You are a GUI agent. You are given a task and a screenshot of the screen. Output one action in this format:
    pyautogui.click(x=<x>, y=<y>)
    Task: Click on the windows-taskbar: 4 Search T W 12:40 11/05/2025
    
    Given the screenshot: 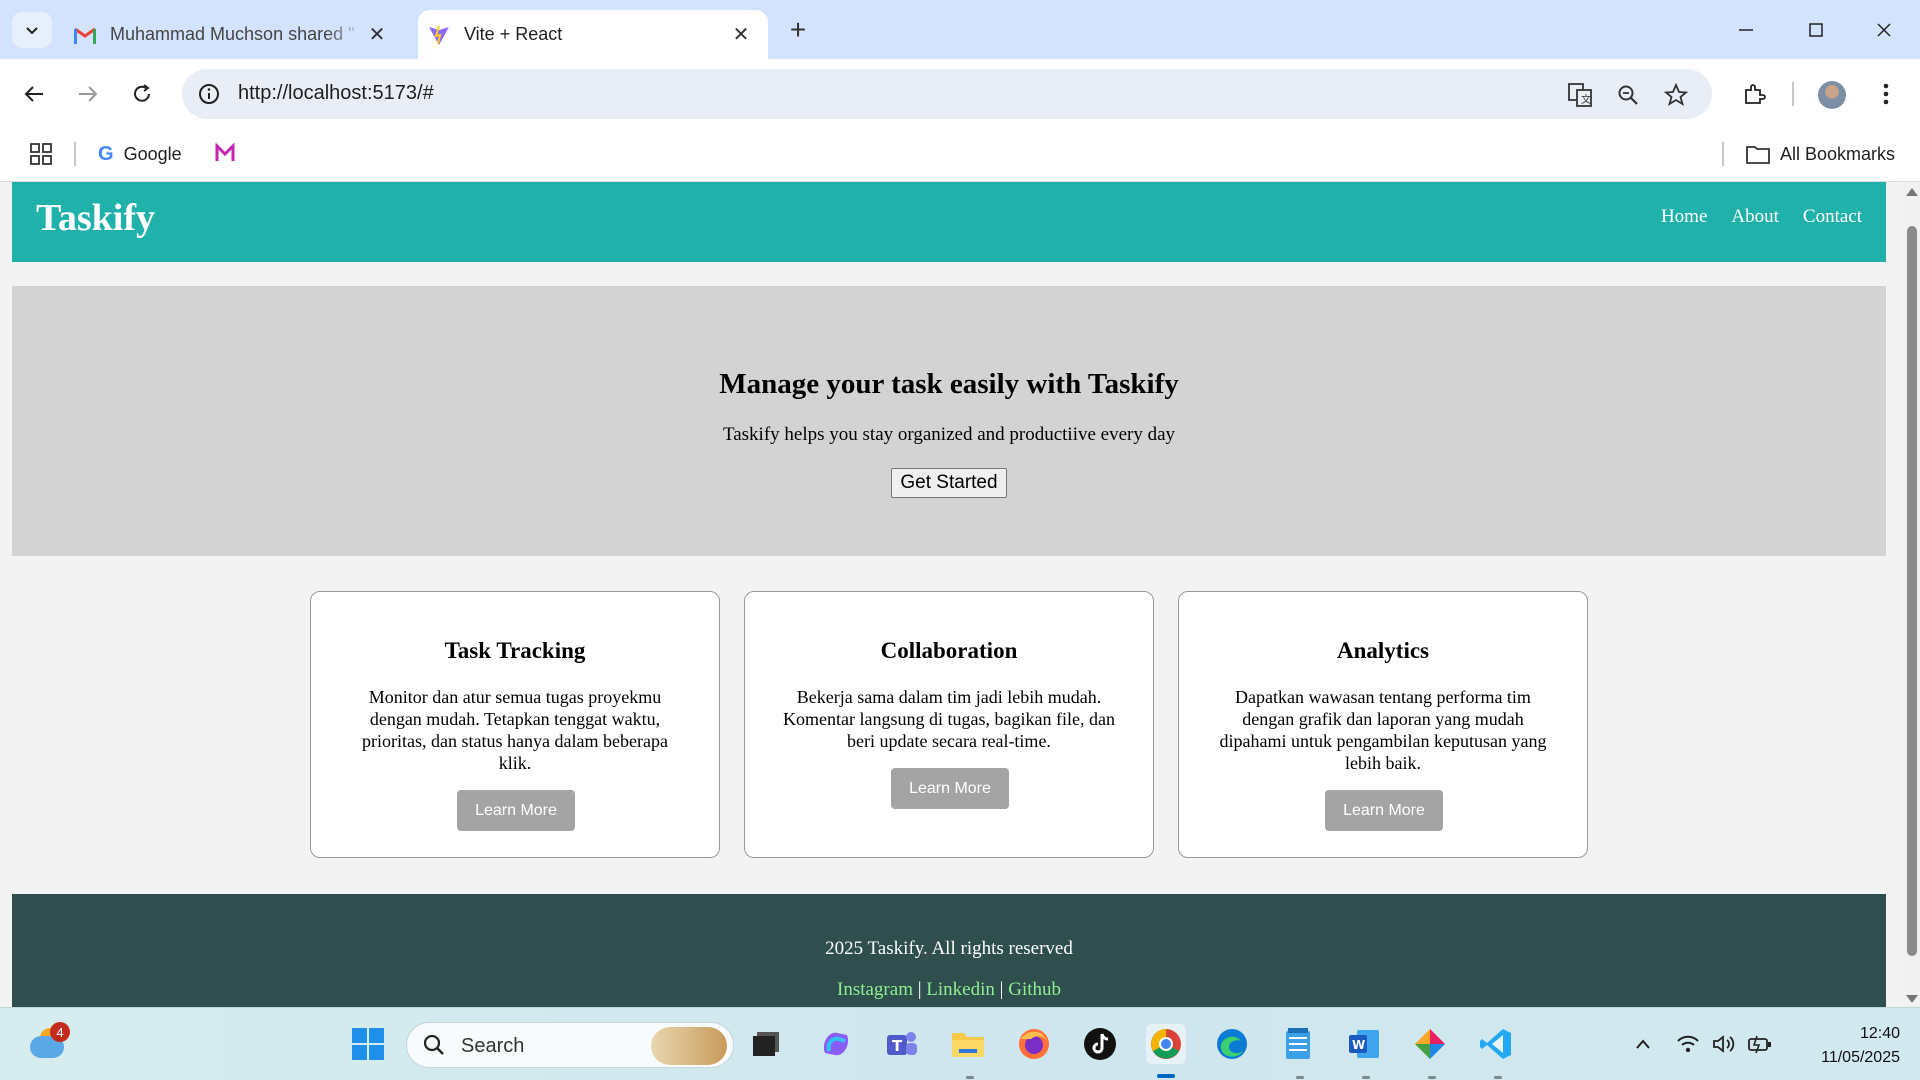 What is the action you would take?
    pyautogui.click(x=960, y=1043)
    